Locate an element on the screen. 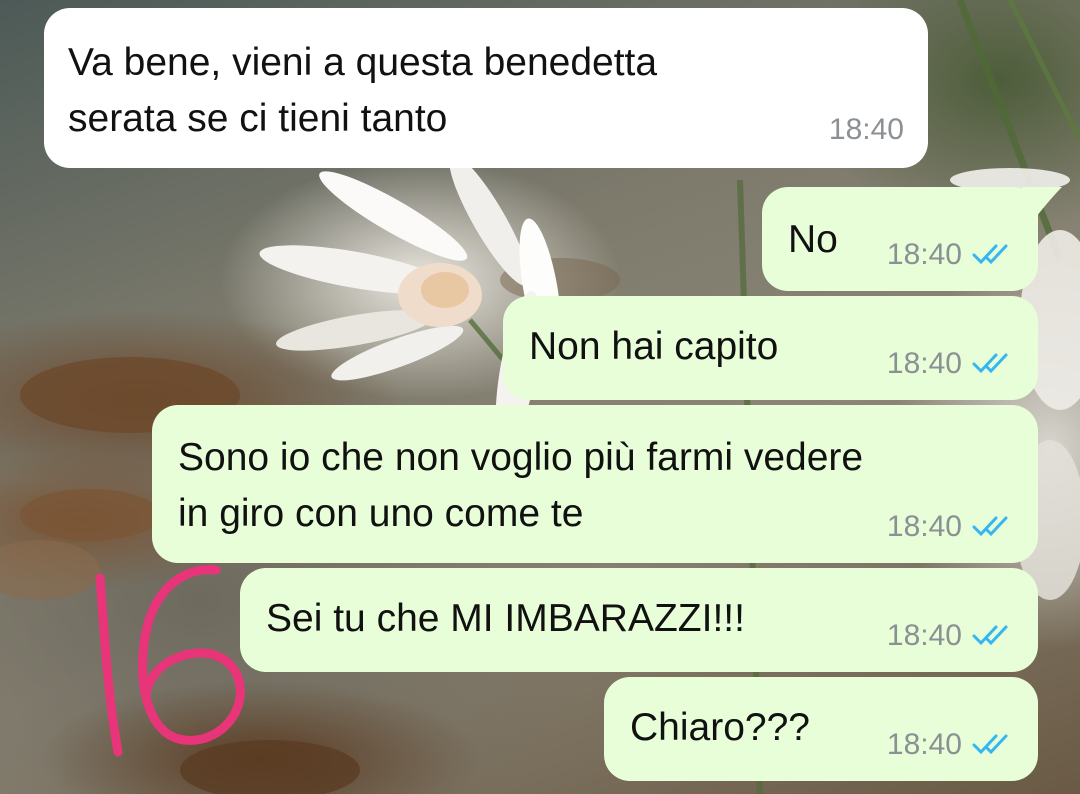 The image size is (1080, 794). message-text: Non hai capito is located at coordinates (654, 346).